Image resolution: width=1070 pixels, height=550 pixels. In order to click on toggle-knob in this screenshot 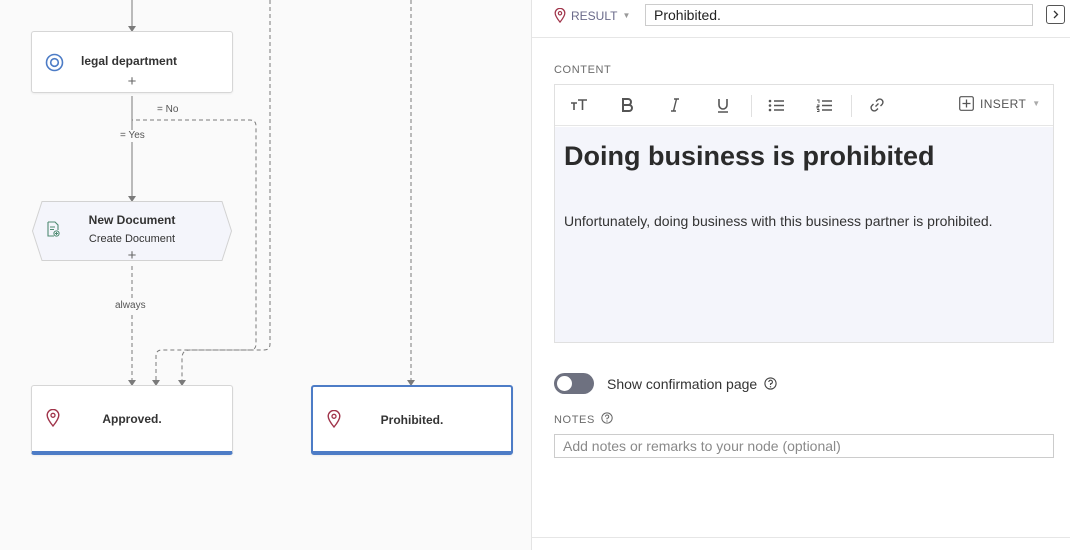, I will do `click(564, 383)`.